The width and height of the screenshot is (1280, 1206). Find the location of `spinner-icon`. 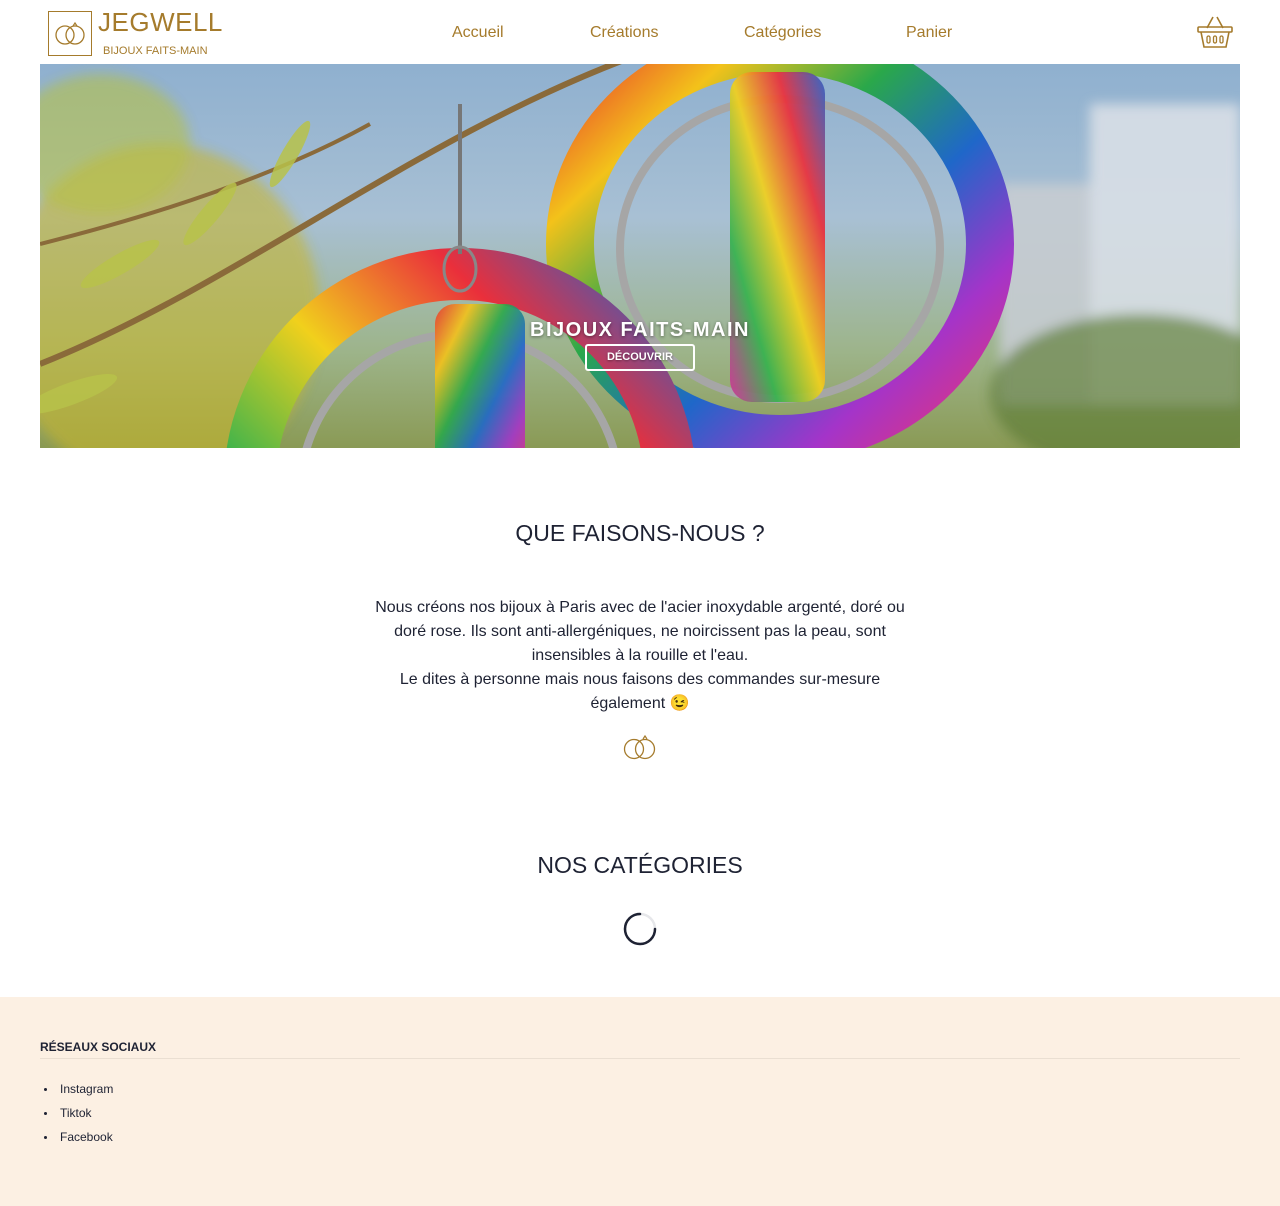

spinner-icon is located at coordinates (640, 931).